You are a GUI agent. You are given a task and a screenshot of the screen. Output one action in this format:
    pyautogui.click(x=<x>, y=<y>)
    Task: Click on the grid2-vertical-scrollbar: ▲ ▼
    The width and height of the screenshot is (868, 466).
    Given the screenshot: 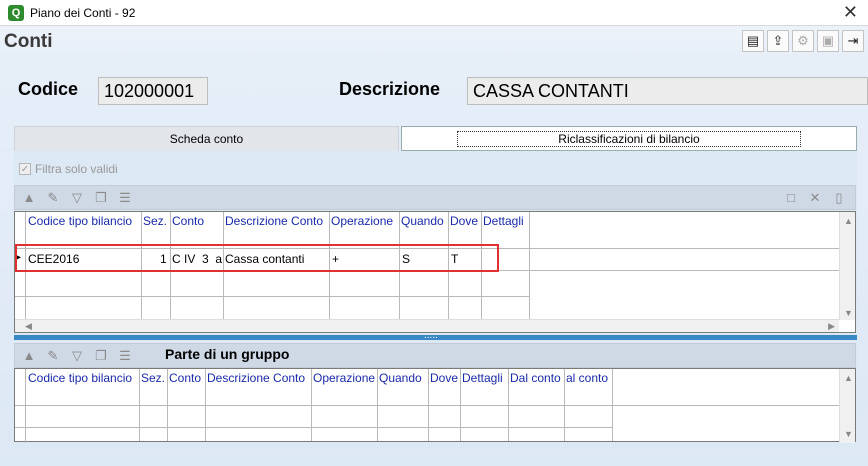 What is the action you would take?
    pyautogui.click(x=847, y=406)
    